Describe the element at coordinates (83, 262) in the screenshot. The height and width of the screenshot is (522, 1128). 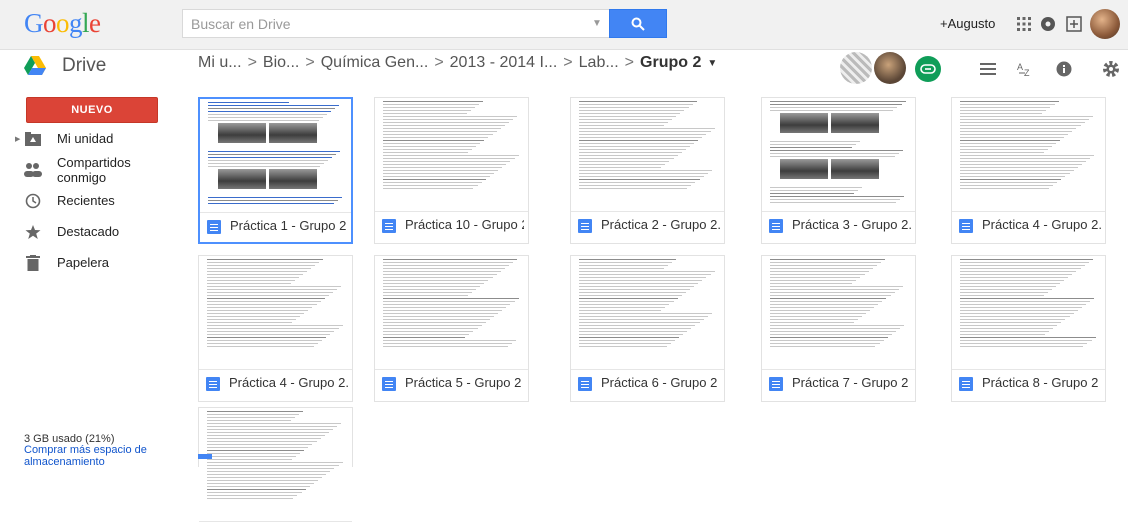
I see `sidebar-item-label: Papelera` at that location.